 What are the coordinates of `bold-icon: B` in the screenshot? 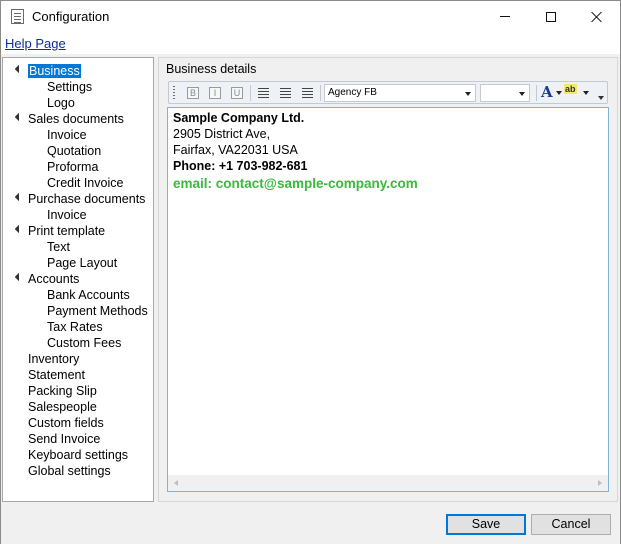 It's located at (193, 93).